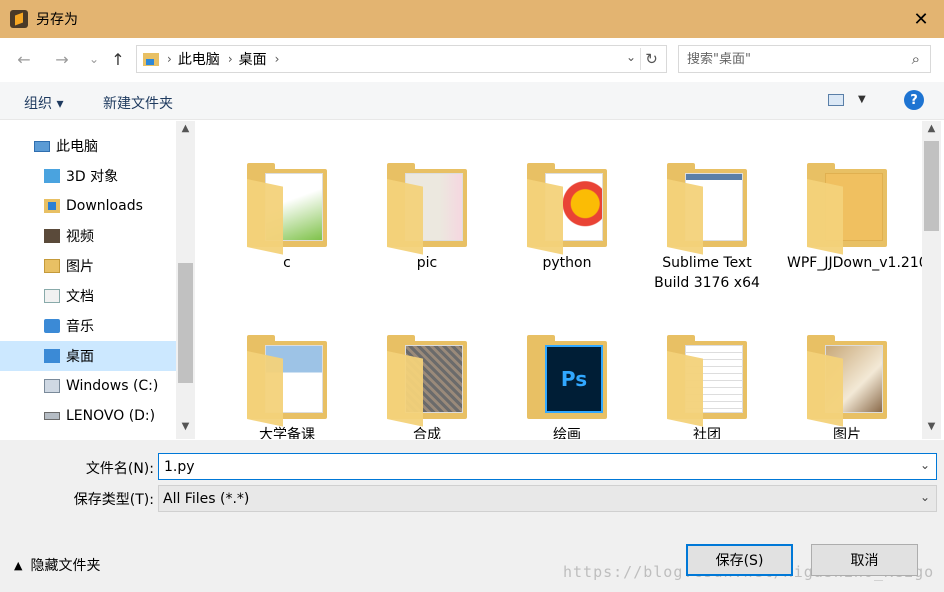 The width and height of the screenshot is (944, 592). Describe the element at coordinates (80, 237) in the screenshot. I see `sidebar-item-label: 视频` at that location.